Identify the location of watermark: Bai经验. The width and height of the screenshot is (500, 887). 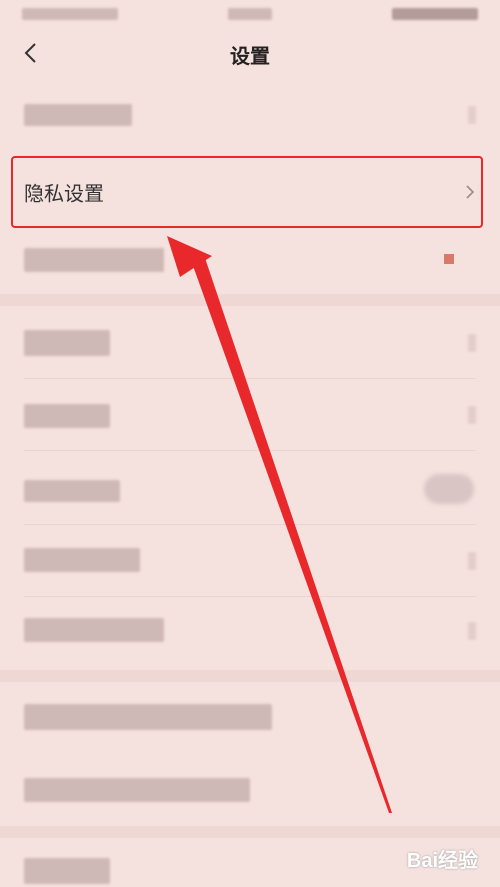
(442, 861).